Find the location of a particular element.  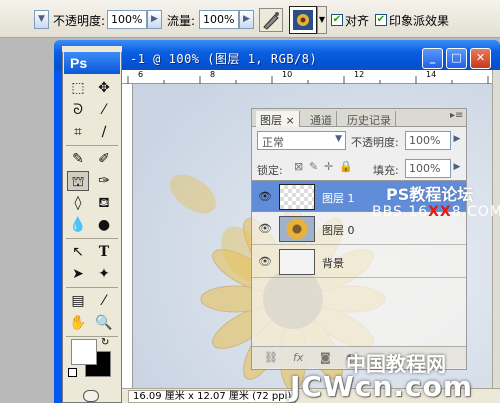

quick-mask-icon is located at coordinates (91, 396).